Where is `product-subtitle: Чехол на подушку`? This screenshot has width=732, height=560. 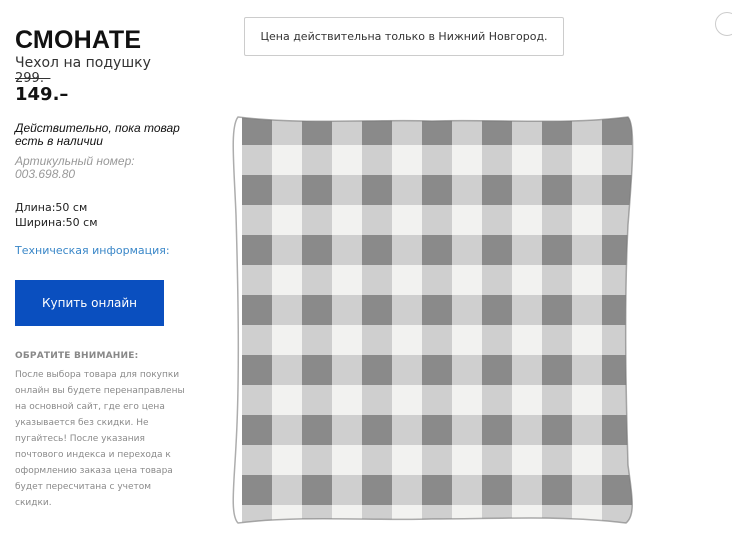
product-subtitle: Чехол на подушку is located at coordinates (83, 63).